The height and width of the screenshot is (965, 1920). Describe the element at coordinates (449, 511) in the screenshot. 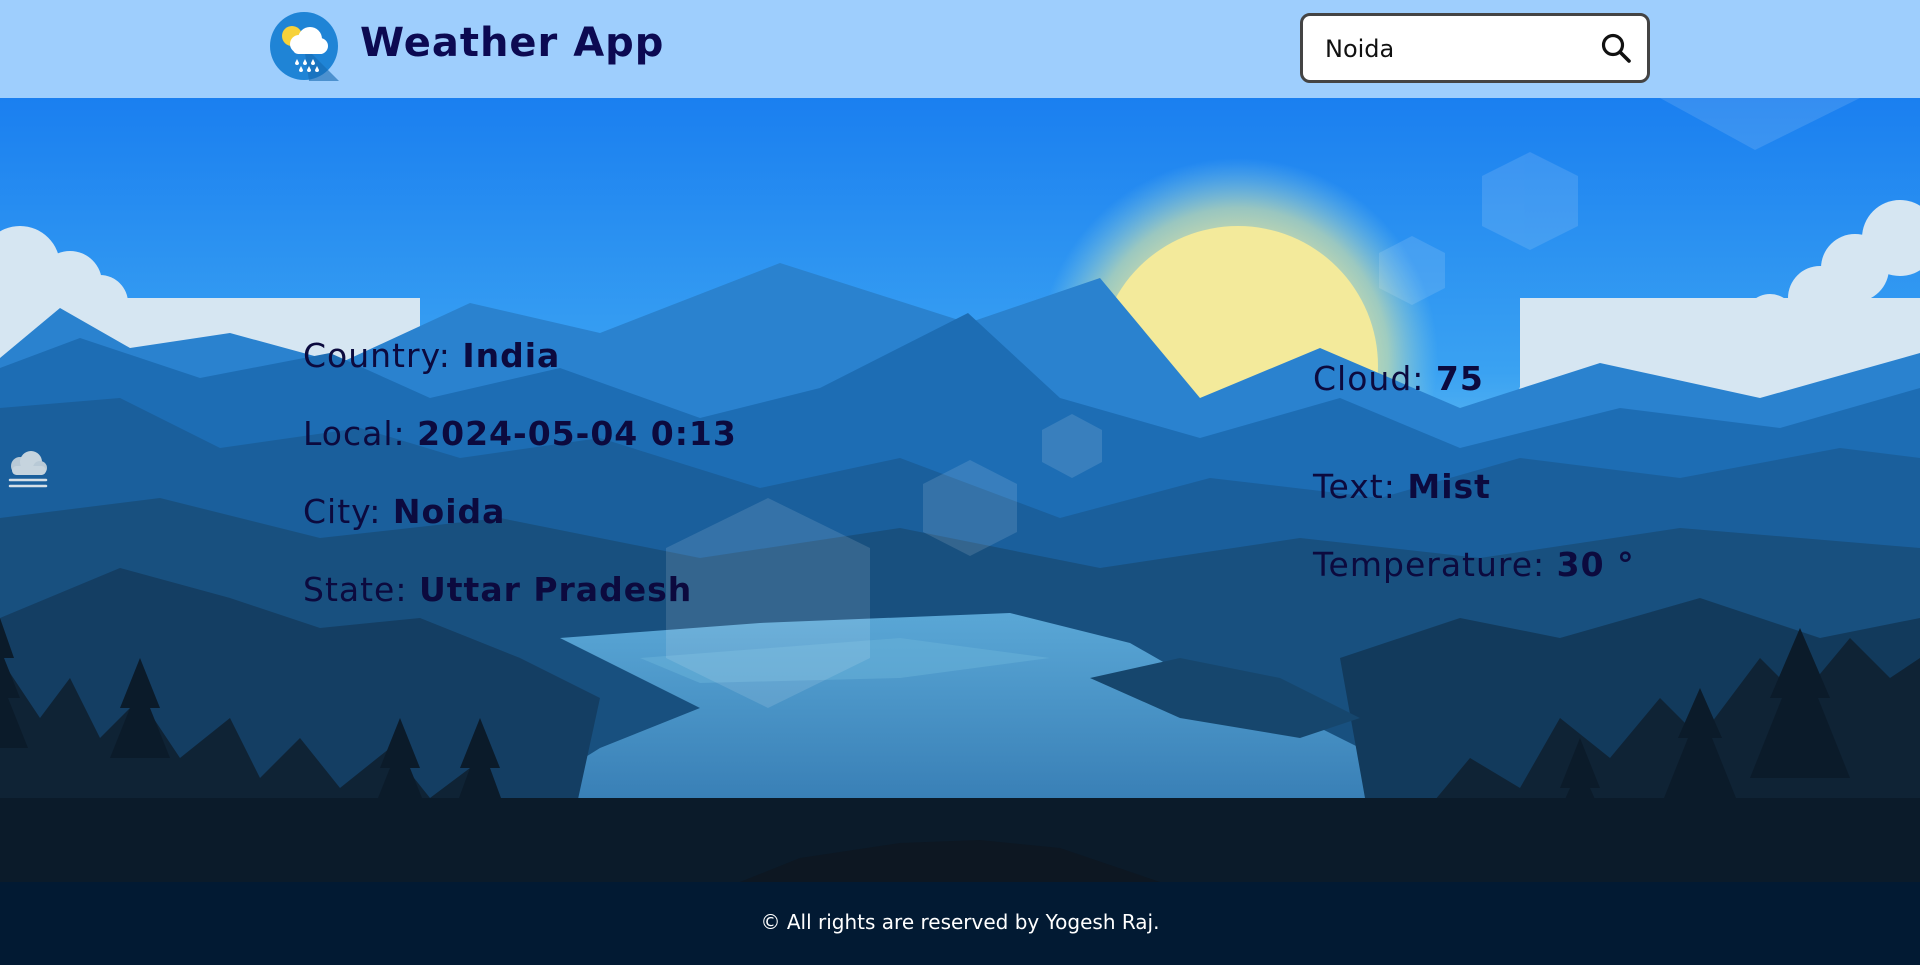

I see `city-value: Noida` at that location.